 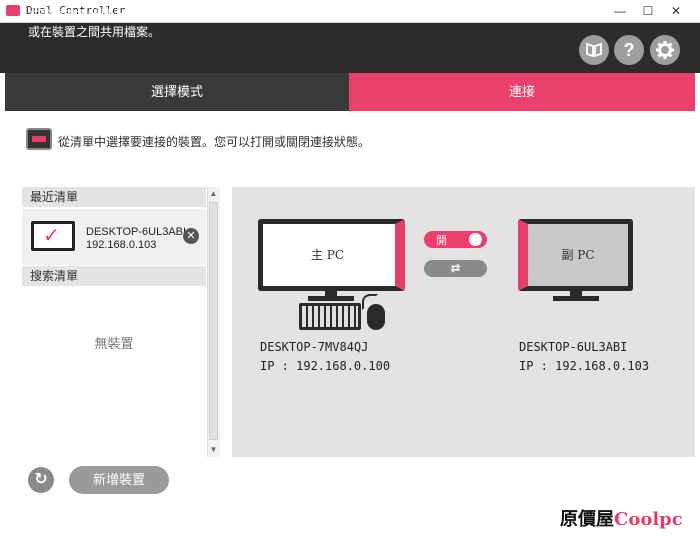 I want to click on add-device-button: 新增裝置, so click(x=119, y=480).